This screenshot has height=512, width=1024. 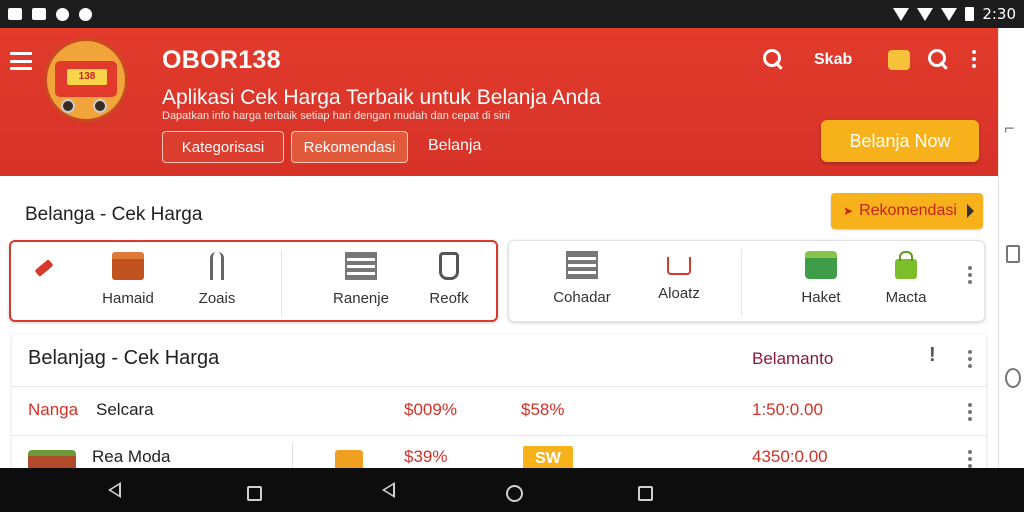 What do you see at coordinates (1013, 254) in the screenshot?
I see `side-square-icon` at bounding box center [1013, 254].